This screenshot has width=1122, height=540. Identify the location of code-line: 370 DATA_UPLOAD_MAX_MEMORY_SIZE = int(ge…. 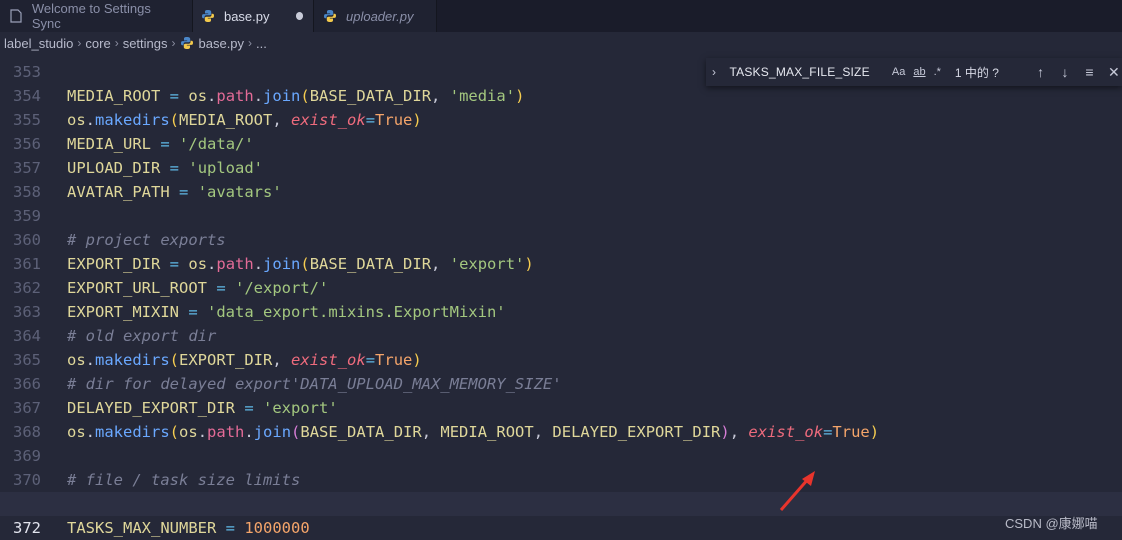
(561, 479).